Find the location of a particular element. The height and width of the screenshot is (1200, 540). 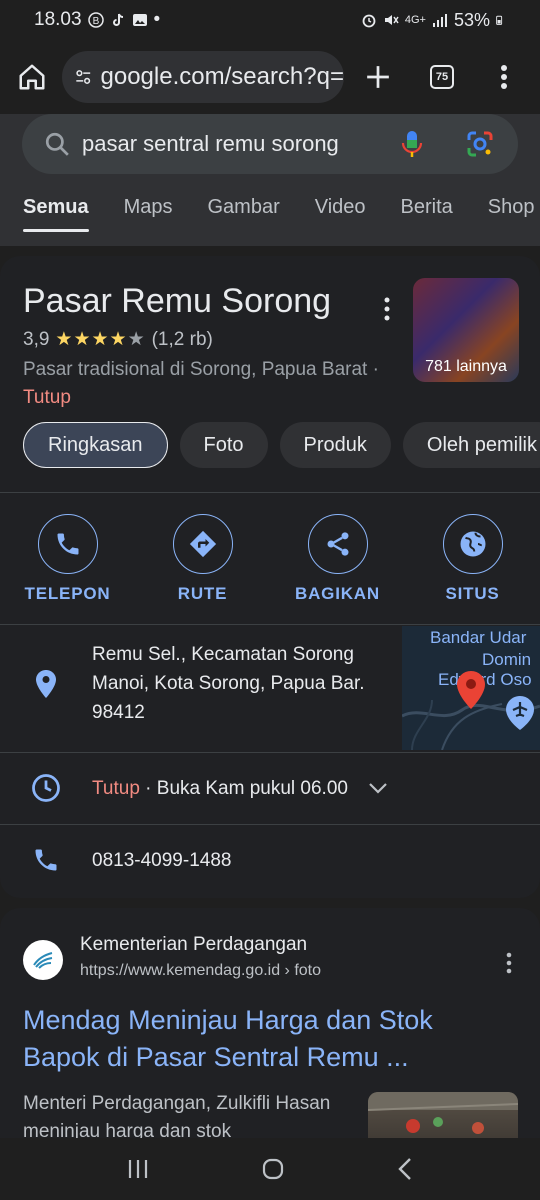

browser-toolbar: google.com/search?q= 75 is located at coordinates (270, 77).